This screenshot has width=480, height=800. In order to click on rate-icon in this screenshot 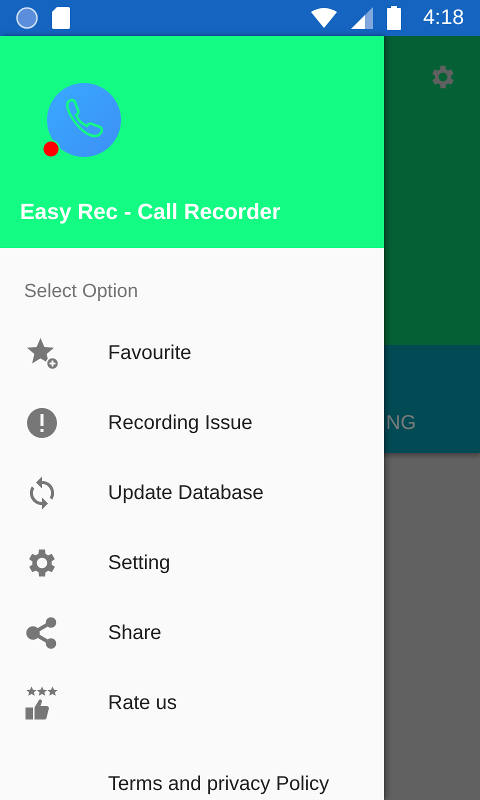, I will do `click(42, 703)`.